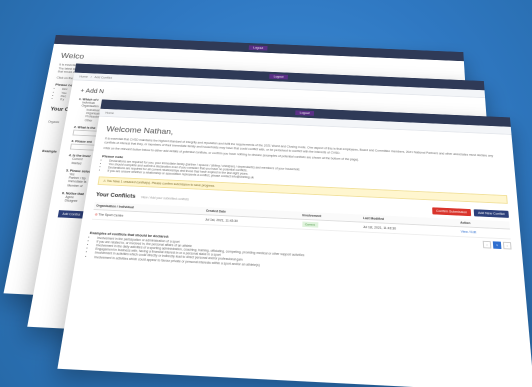 This screenshot has width=532, height=387. Describe the element at coordinates (491, 213) in the screenshot. I see `add-new-conflict-button: Add New Conflict` at that location.